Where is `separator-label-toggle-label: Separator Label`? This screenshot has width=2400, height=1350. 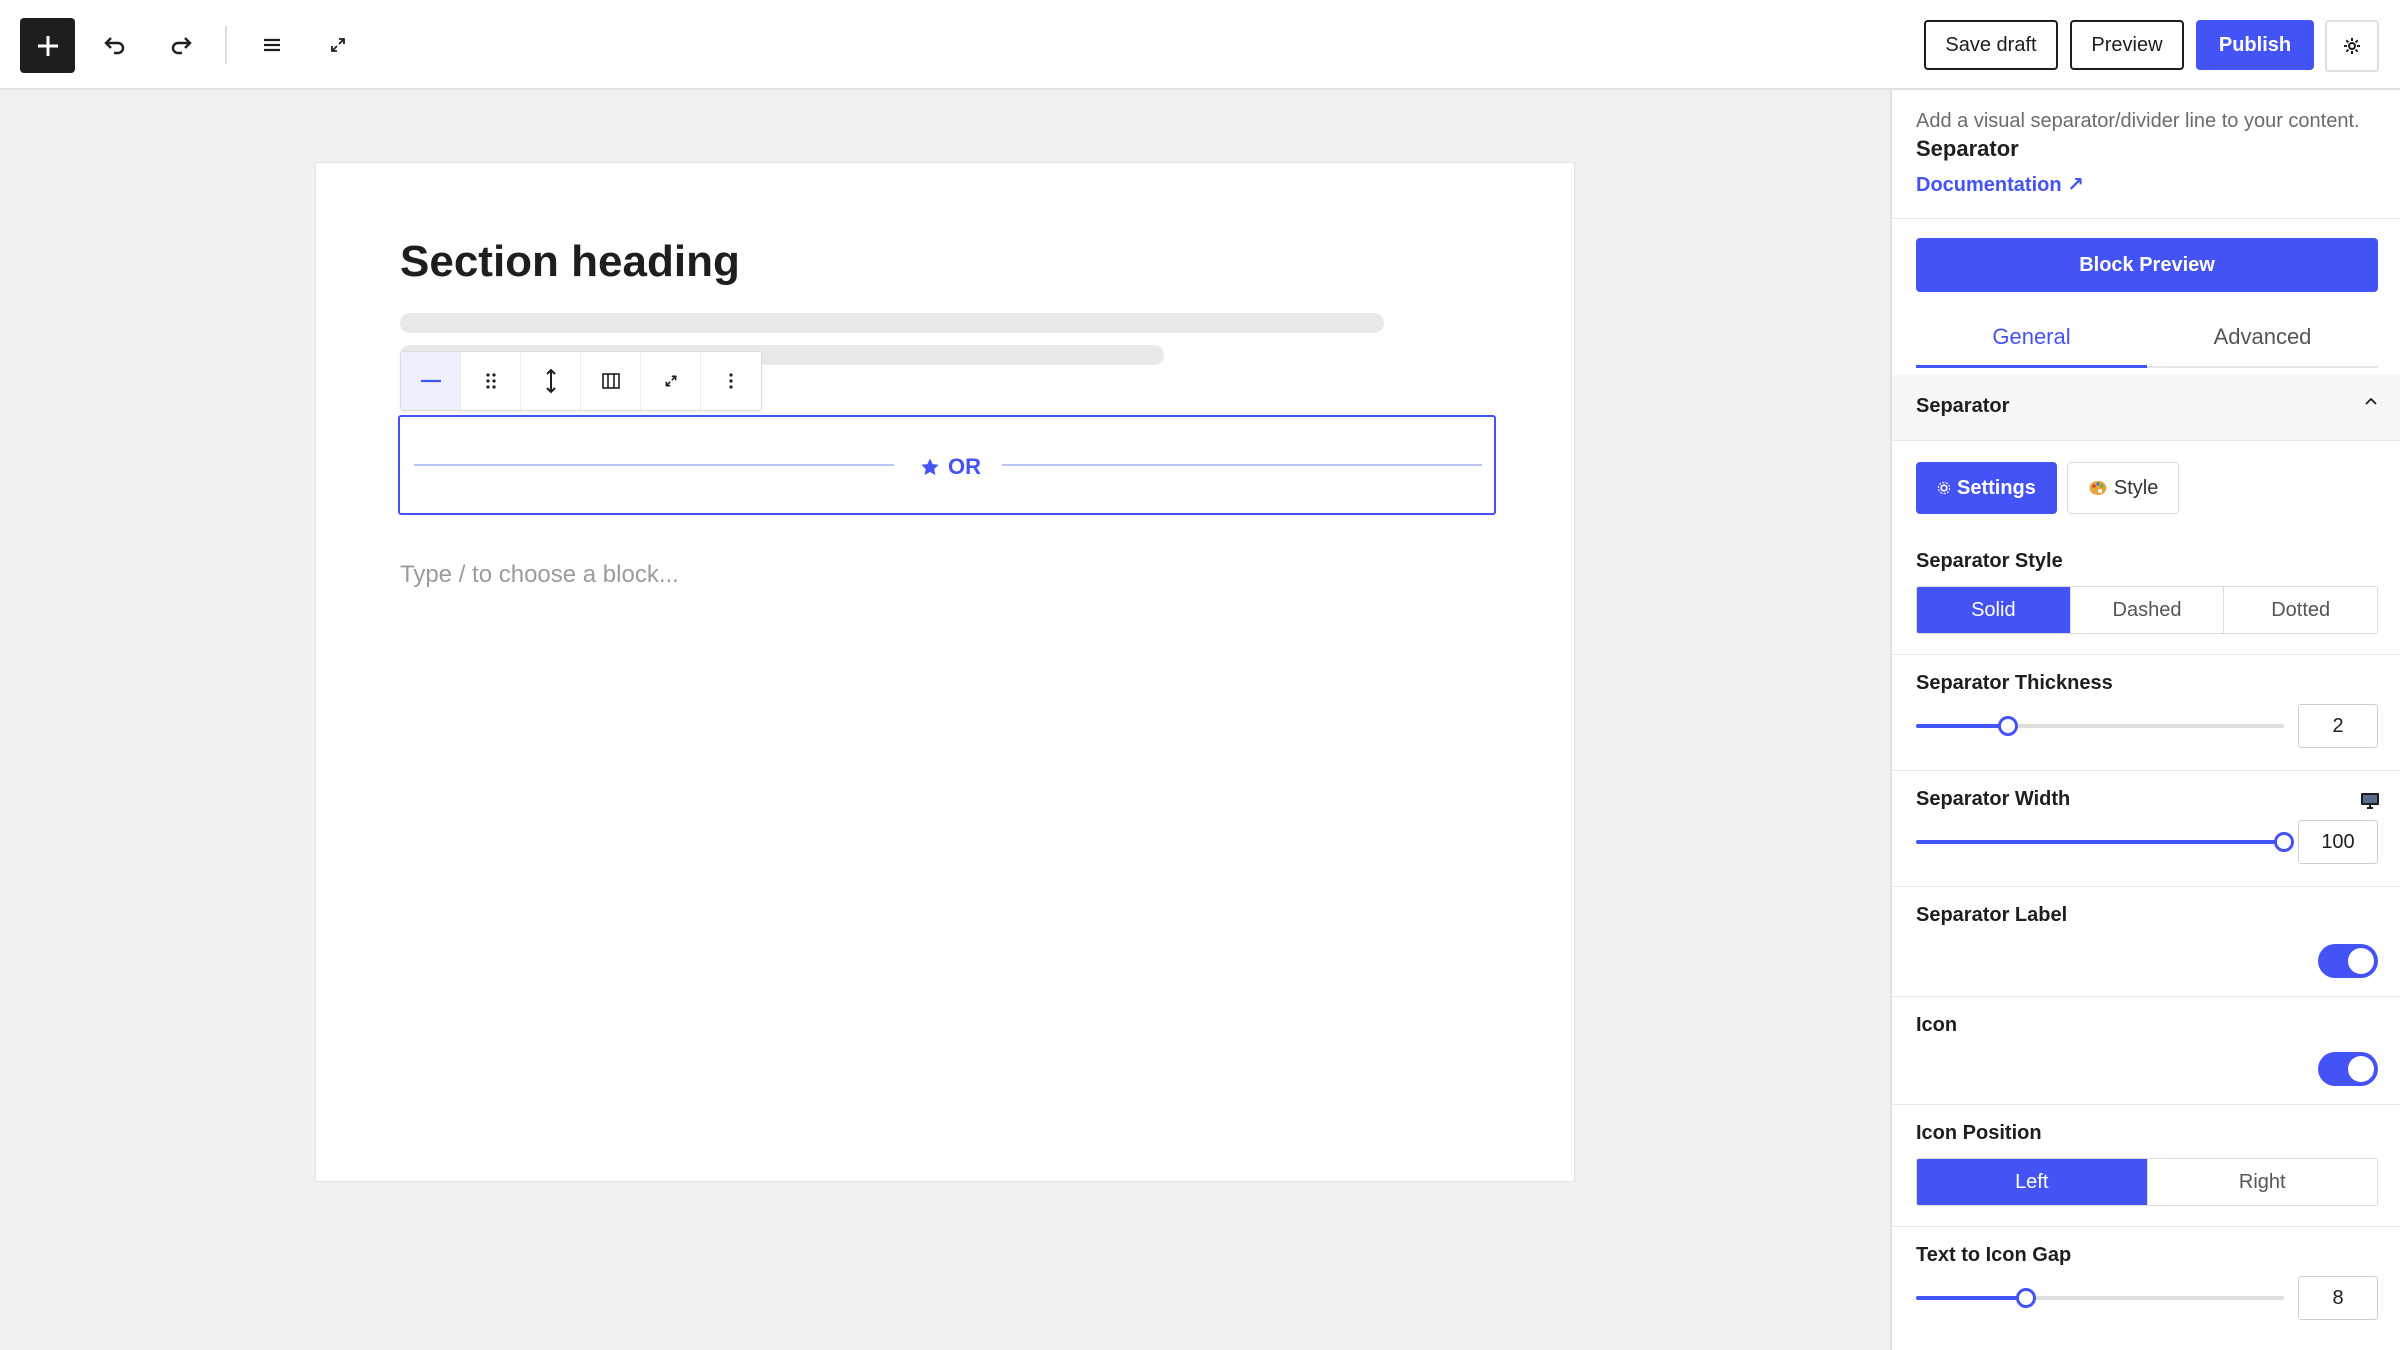 separator-label-toggle-label: Separator Label is located at coordinates (1992, 915).